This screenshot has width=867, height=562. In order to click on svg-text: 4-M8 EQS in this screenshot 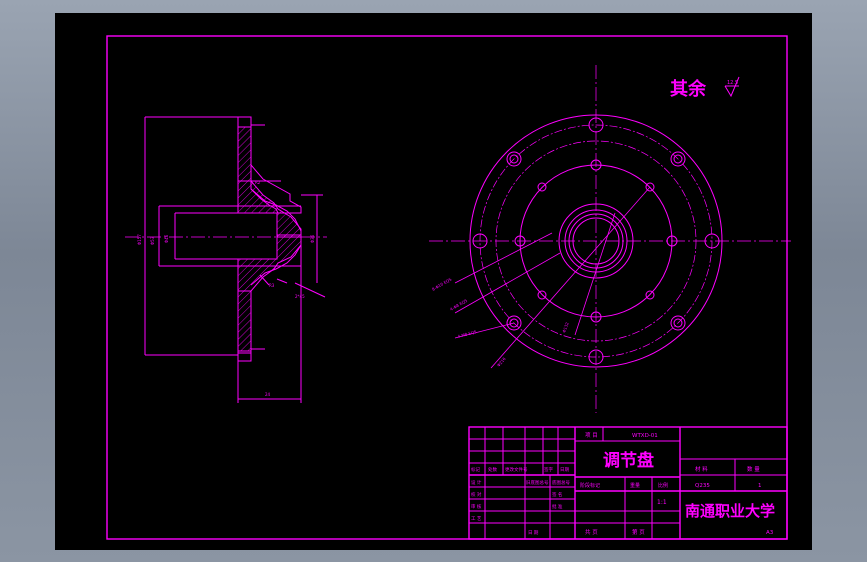, I will do `click(467, 334)`.